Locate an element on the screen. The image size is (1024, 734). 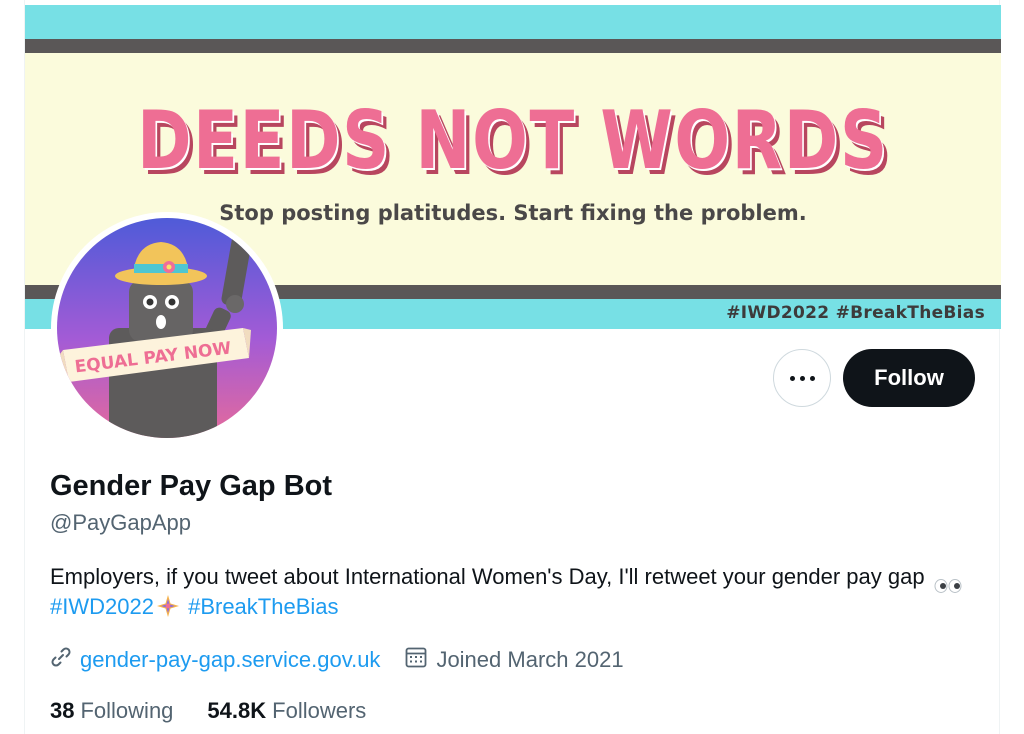
eyes-emoji is located at coordinates (948, 582).